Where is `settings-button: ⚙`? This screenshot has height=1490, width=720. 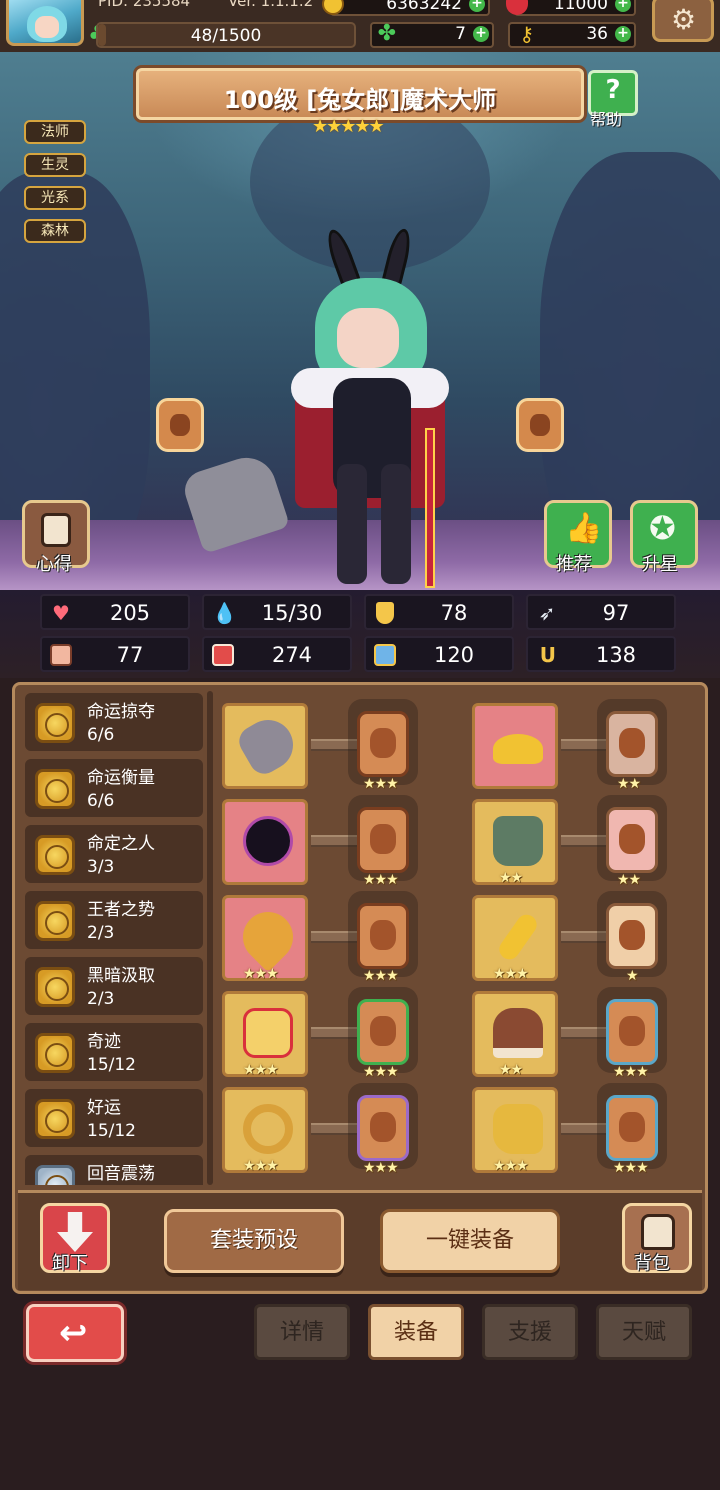
settings-button: ⚙ is located at coordinates (683, 21).